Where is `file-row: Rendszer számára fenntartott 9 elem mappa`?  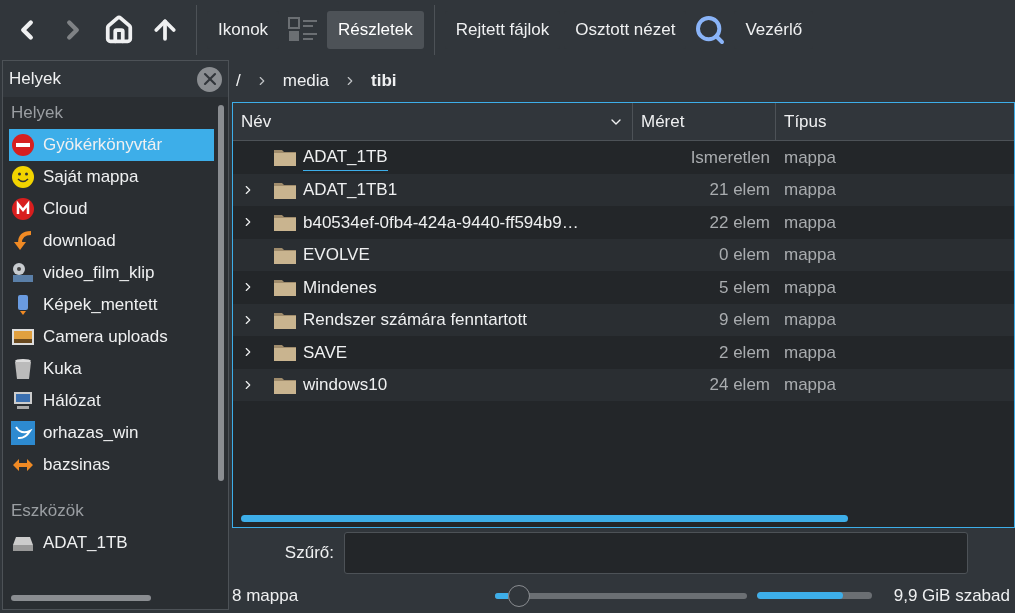
file-row: Rendszer számára fenntartott 9 elem mappa is located at coordinates (623, 319).